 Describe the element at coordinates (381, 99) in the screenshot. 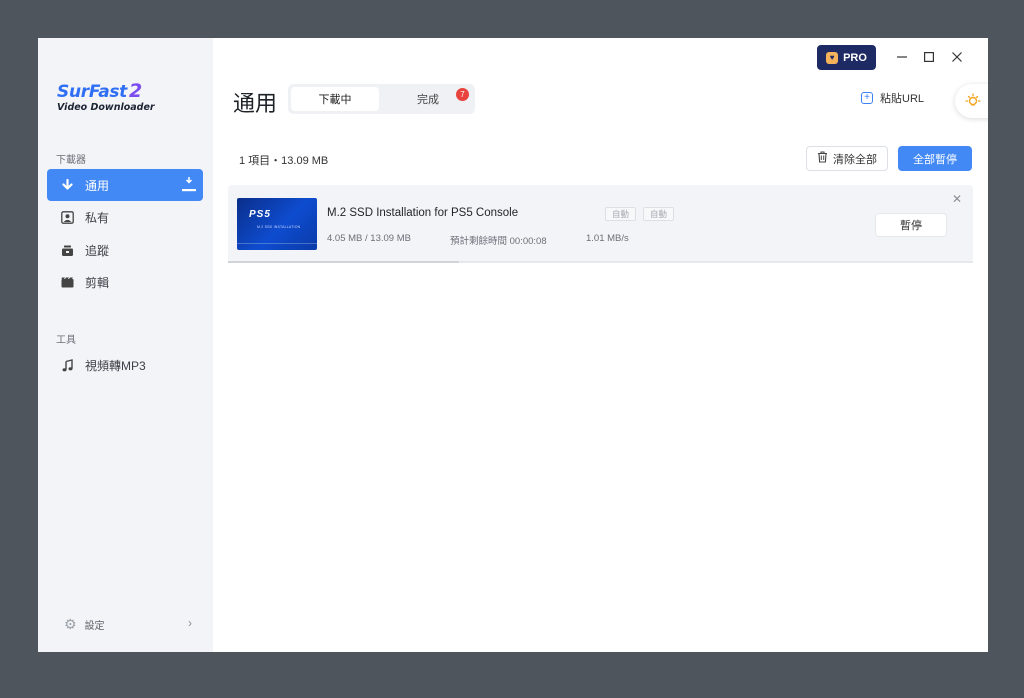

I see `download-tabs: 下載中 完成` at that location.